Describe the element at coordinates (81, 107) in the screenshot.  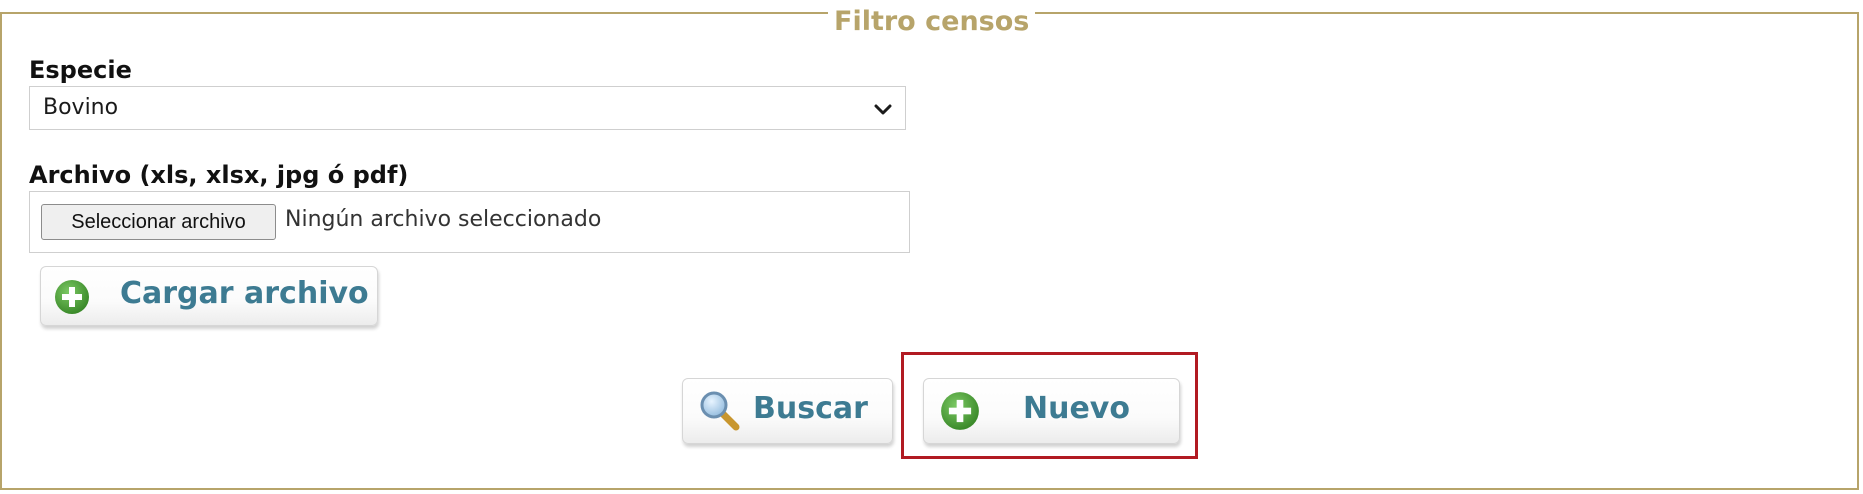
I see `species-selected-value: Bovino` at that location.